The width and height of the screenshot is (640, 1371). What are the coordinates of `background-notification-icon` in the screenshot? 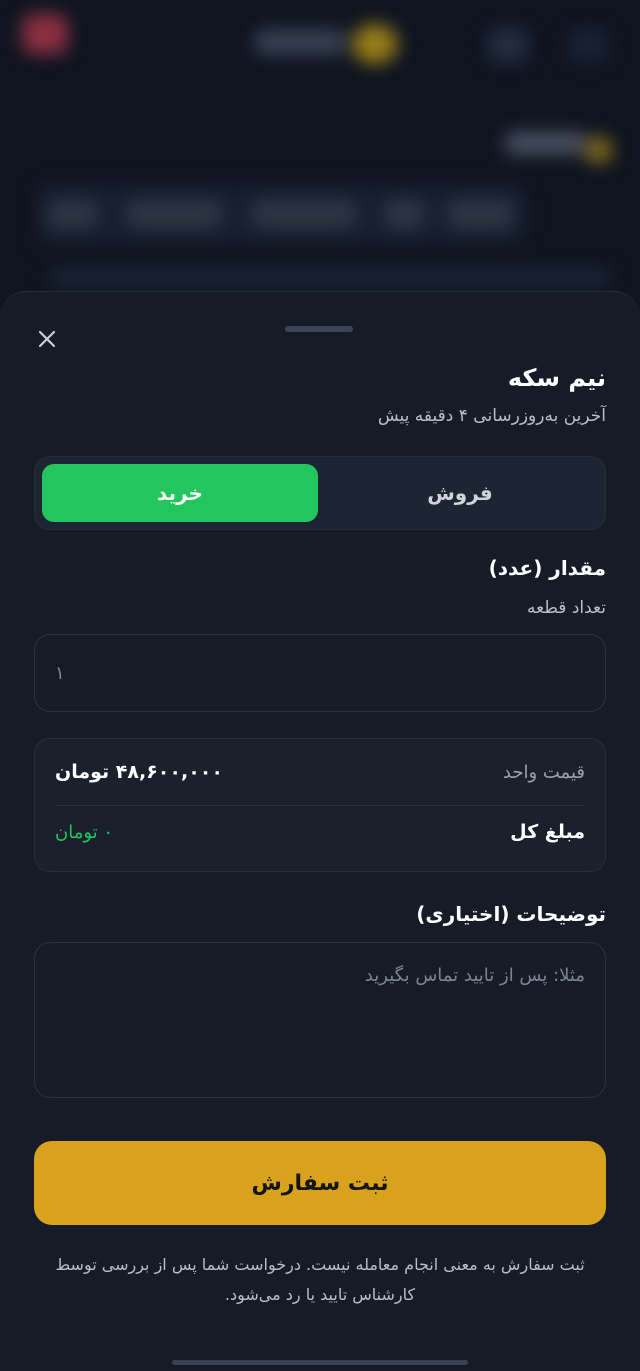 It's located at (45, 34).